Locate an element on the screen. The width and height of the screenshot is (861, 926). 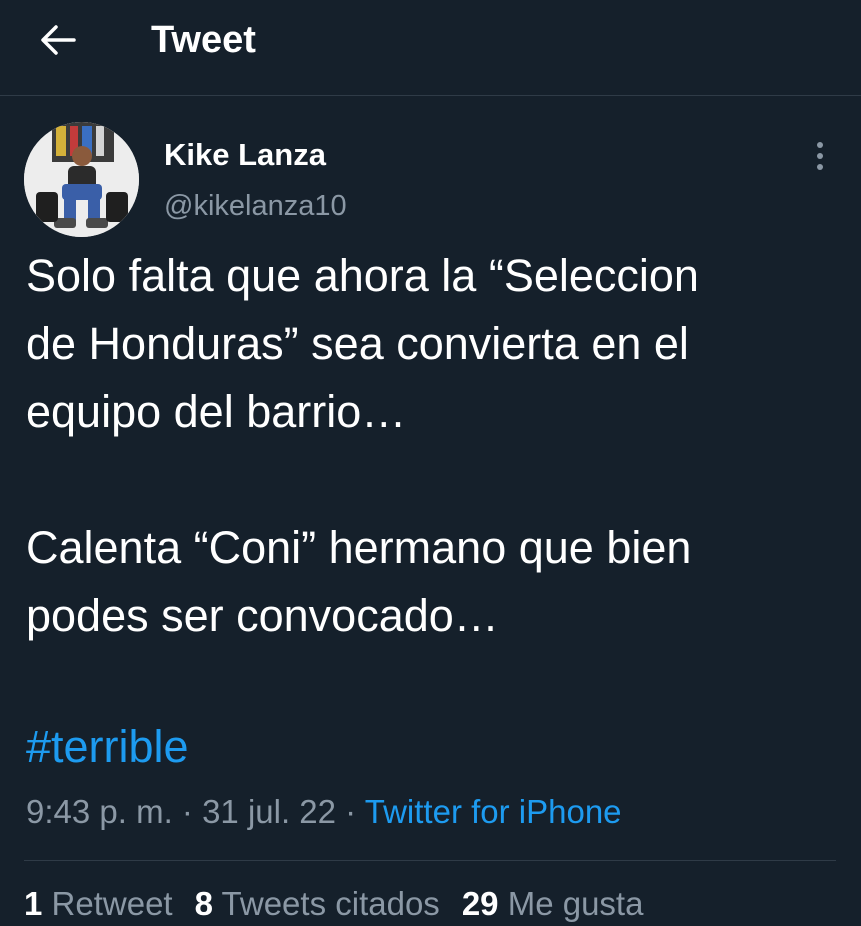
quotes-label: Tweets citados is located at coordinates (330, 903).